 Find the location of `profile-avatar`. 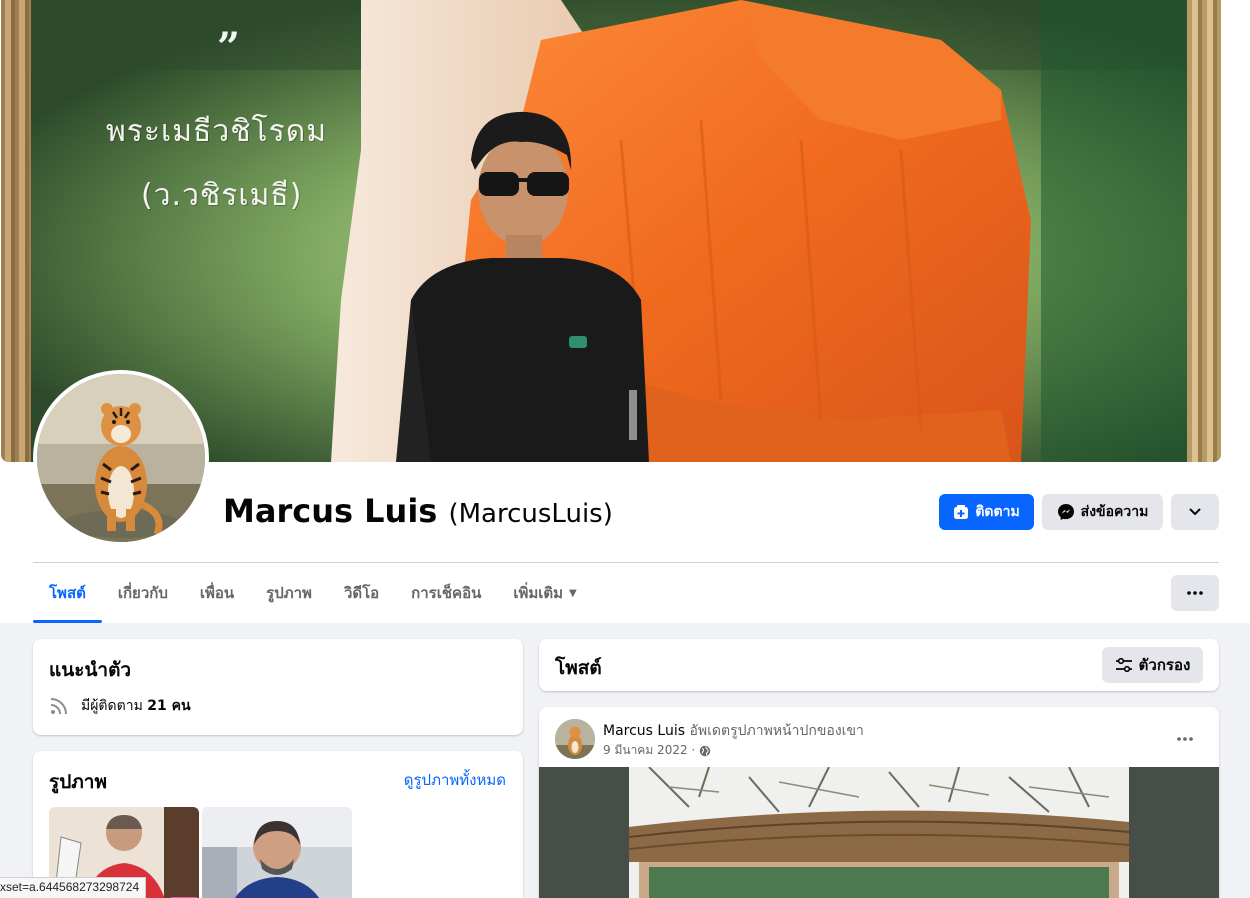

profile-avatar is located at coordinates (121, 458).